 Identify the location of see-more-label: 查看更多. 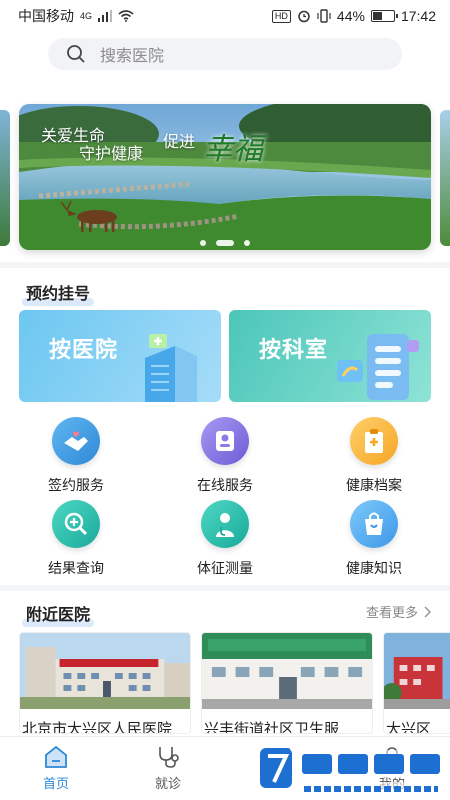
(391, 612).